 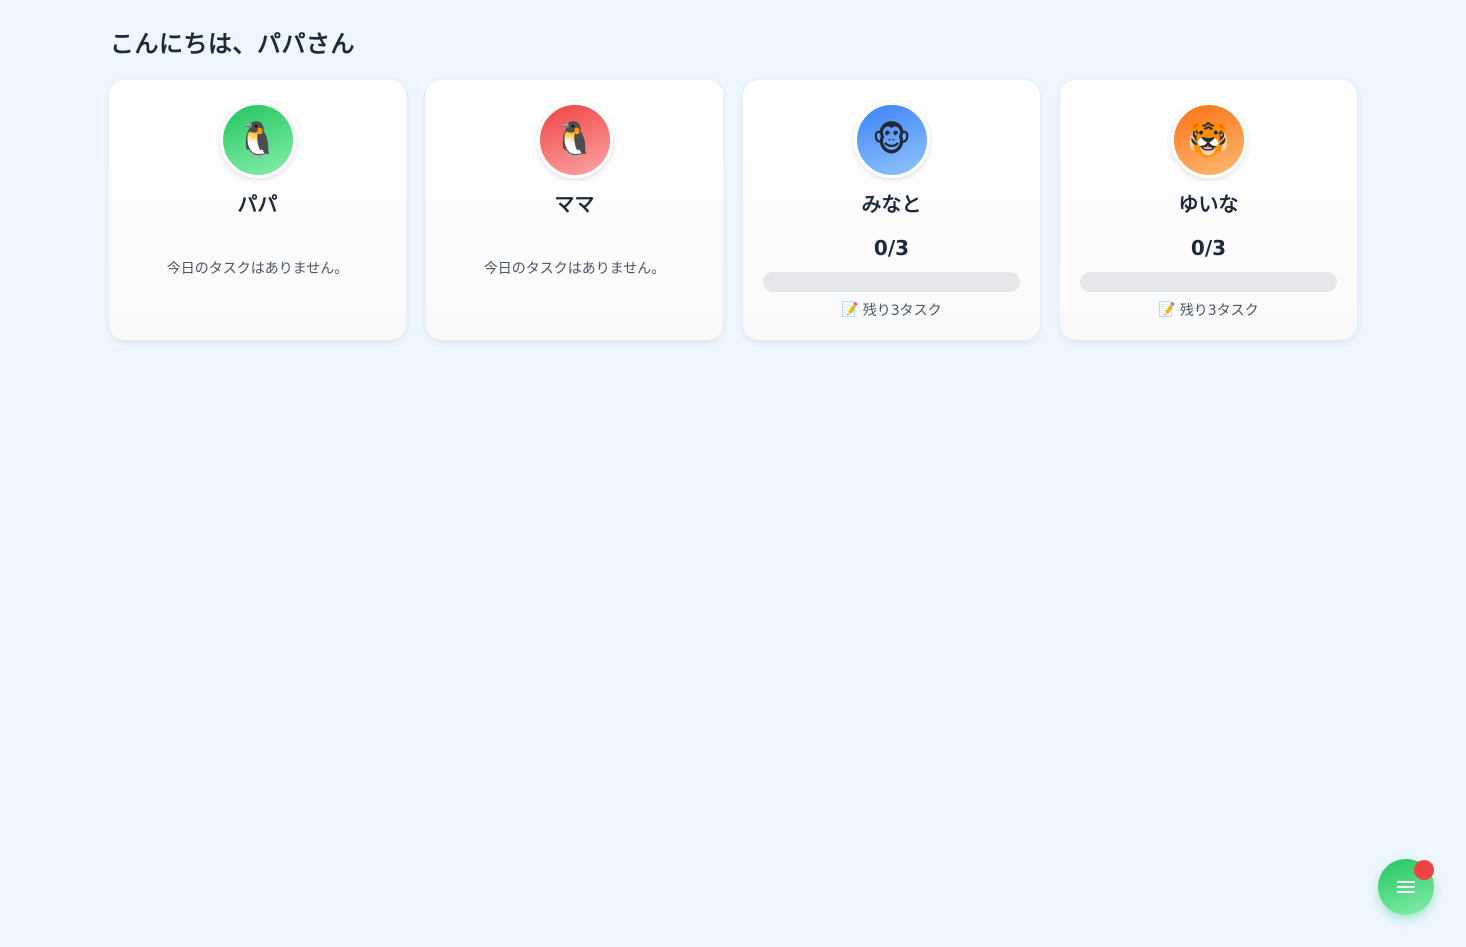 I want to click on member-name: パパ, so click(x=257, y=204).